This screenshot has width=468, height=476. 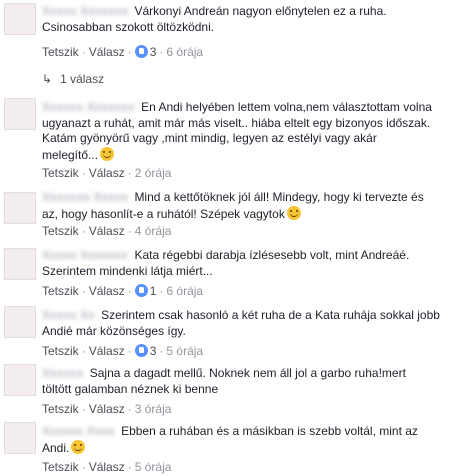 I want to click on comment-text: Andié már közönséges így., so click(x=114, y=330).